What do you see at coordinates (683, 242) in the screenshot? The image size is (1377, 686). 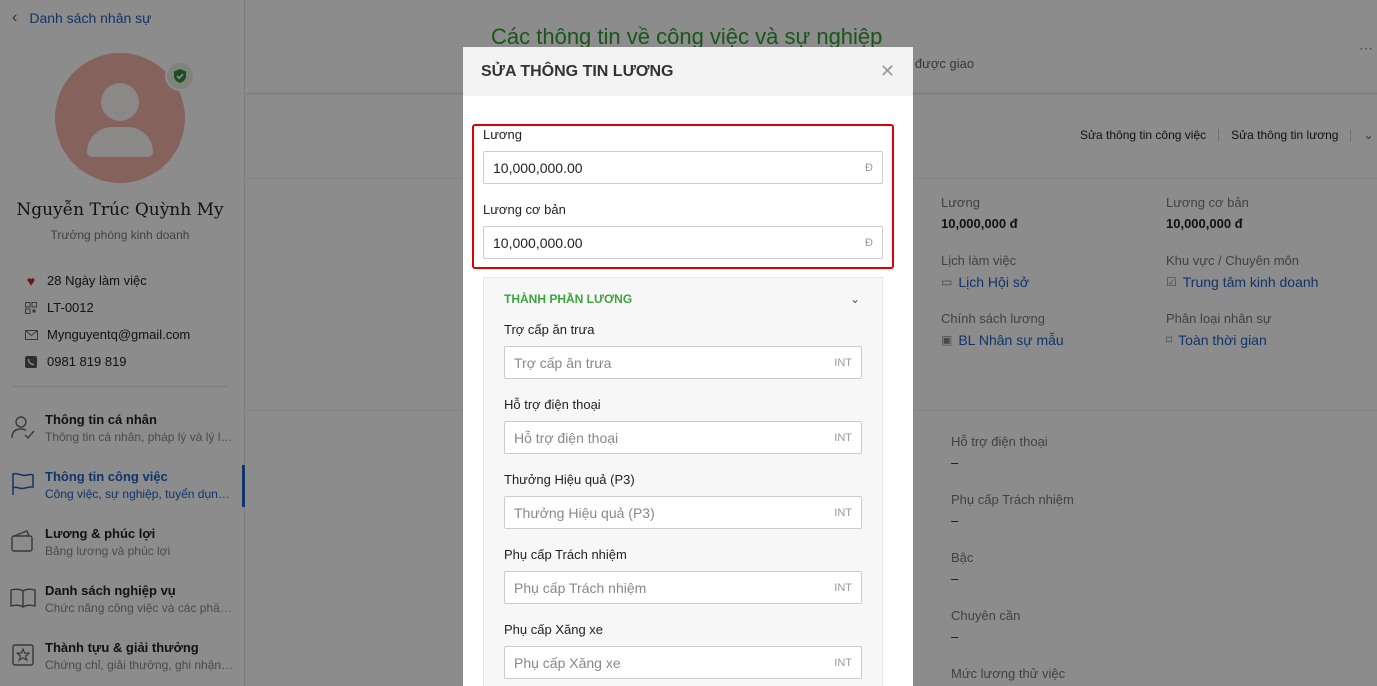 I see `base-salary-input: 10,000,000.00 Đ` at bounding box center [683, 242].